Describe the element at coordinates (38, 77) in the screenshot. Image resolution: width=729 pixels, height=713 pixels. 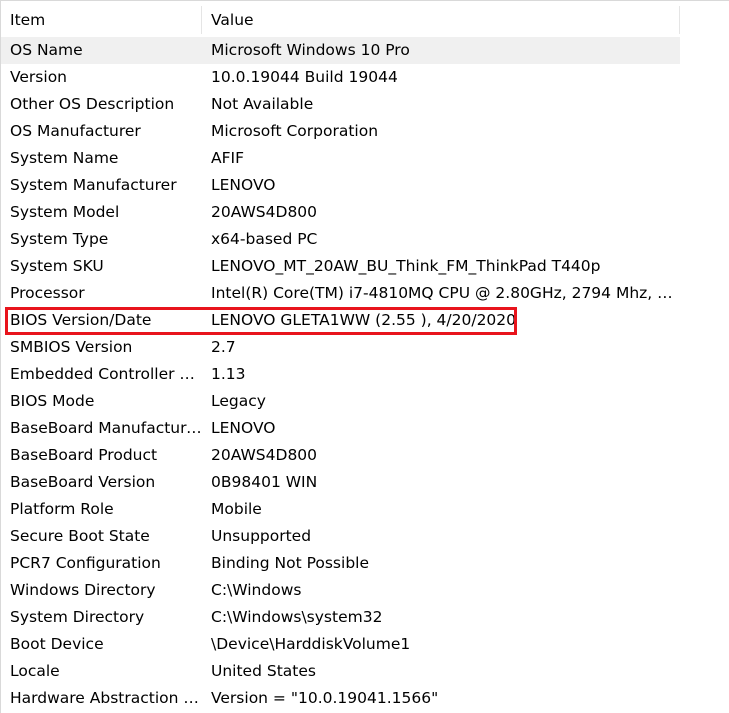
I see `row-item-cell: Version` at that location.